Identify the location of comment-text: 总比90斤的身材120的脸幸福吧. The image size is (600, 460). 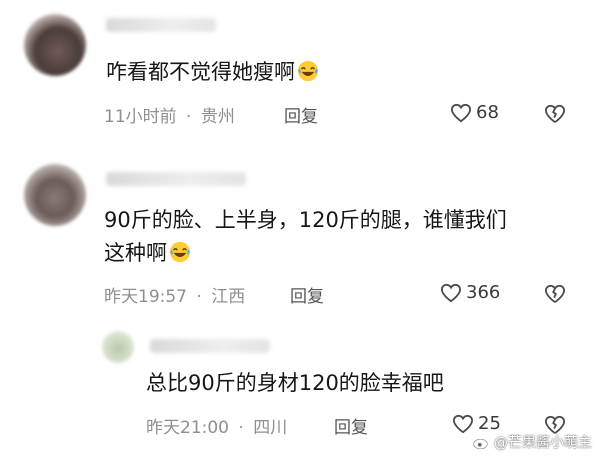
(295, 383).